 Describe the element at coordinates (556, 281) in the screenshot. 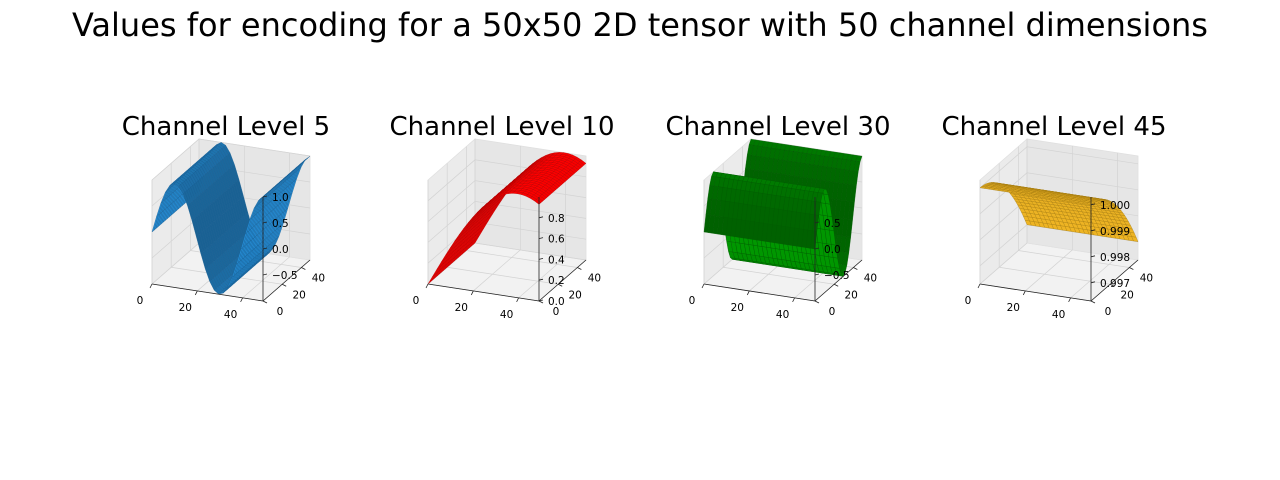

I see `z-tick-label: 0.2` at that location.